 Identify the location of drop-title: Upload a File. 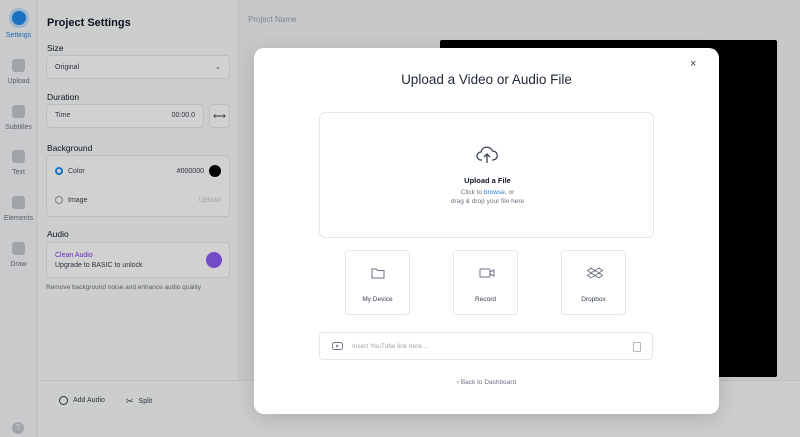
(487, 180).